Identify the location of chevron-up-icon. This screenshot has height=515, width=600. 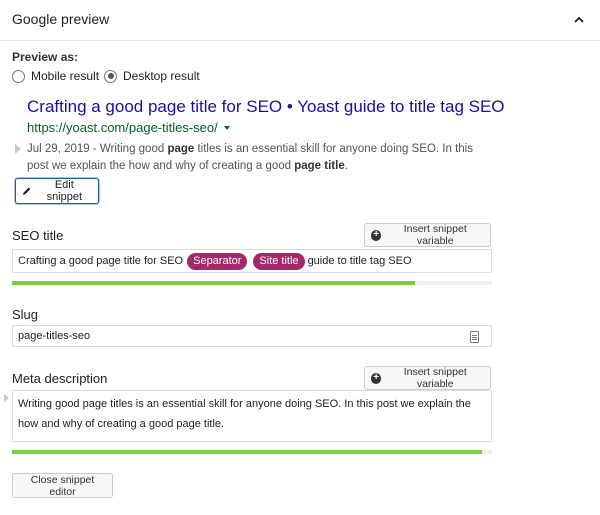
(579, 20).